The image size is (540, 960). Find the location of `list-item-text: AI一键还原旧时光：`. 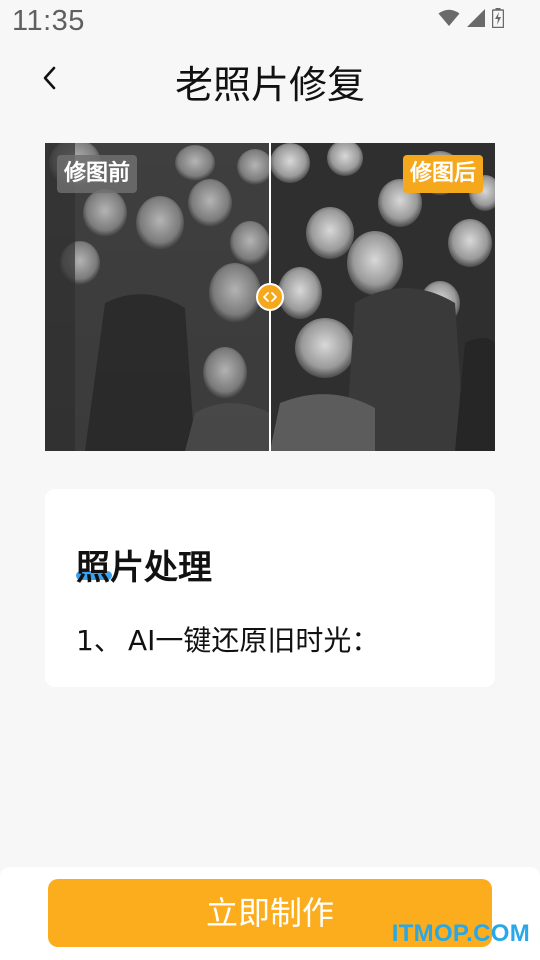

list-item-text: AI一键还原旧时光： is located at coordinates (254, 640).